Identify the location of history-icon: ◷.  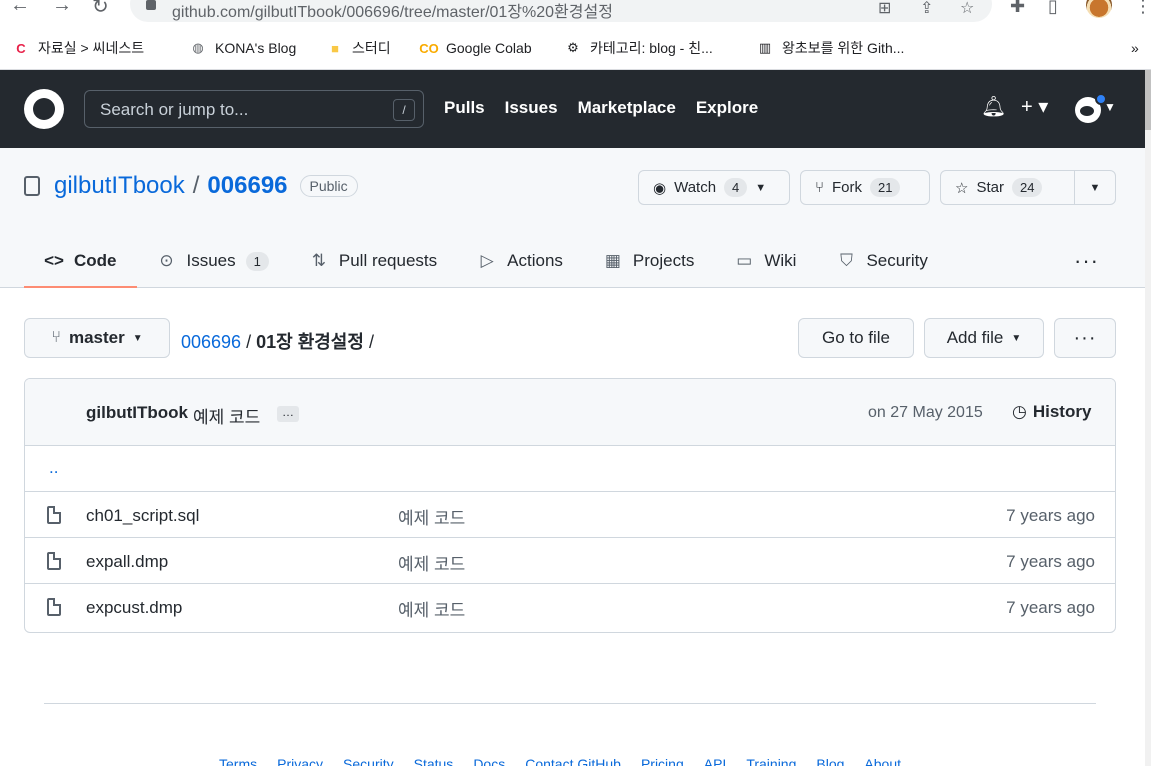
(1019, 411).